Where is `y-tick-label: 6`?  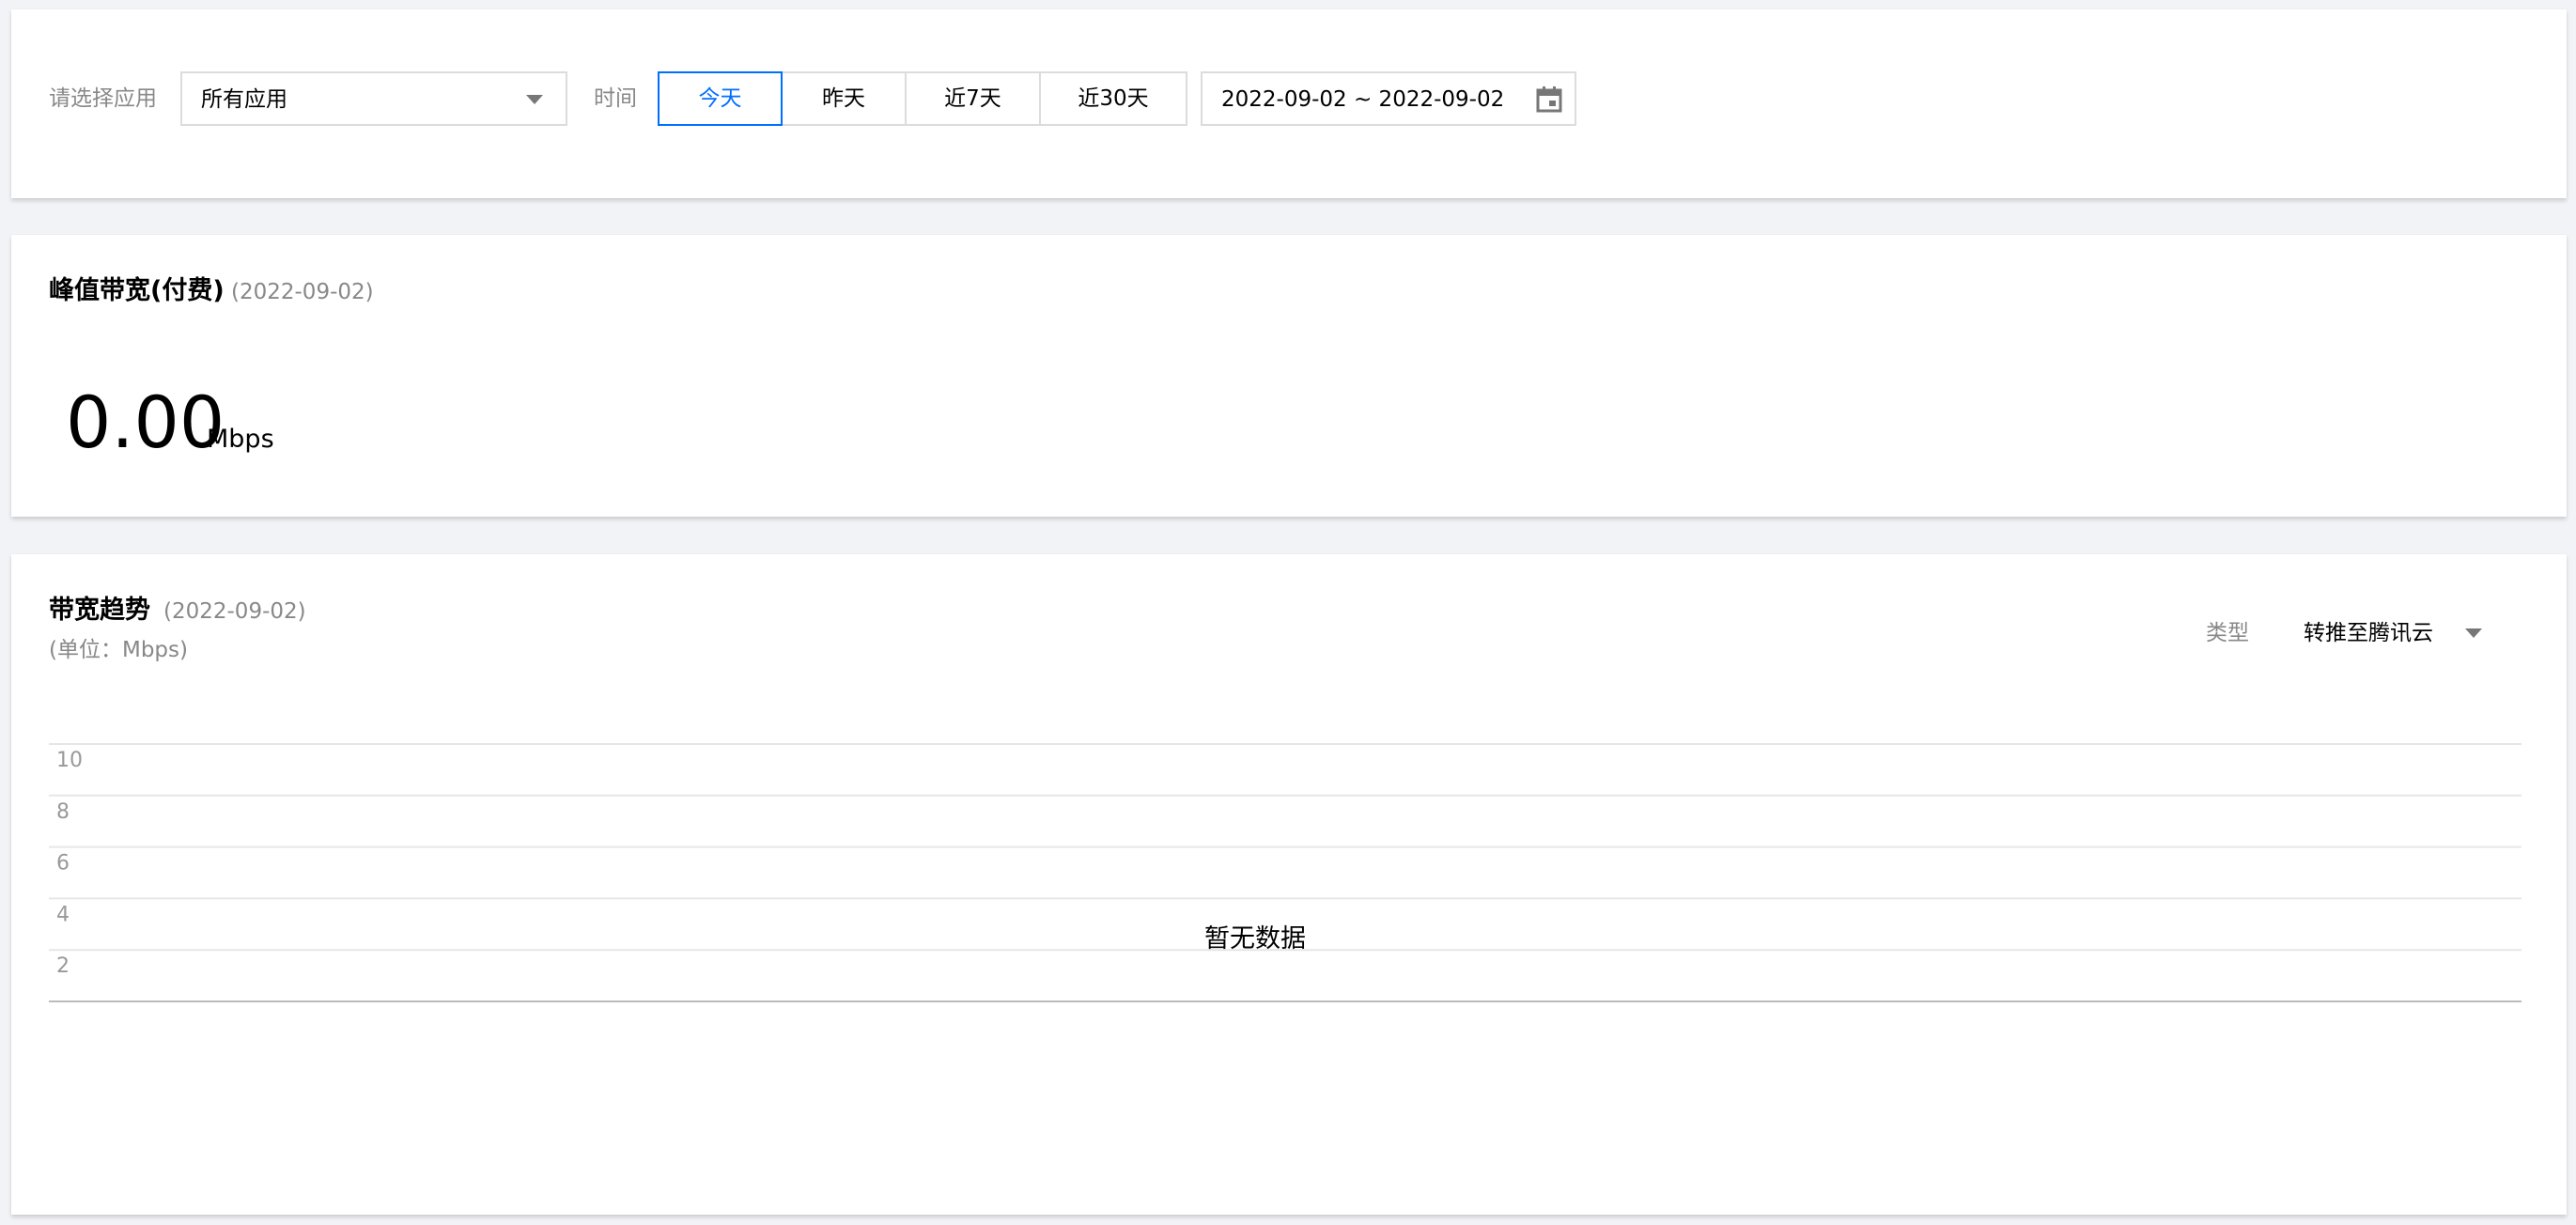 y-tick-label: 6 is located at coordinates (63, 864).